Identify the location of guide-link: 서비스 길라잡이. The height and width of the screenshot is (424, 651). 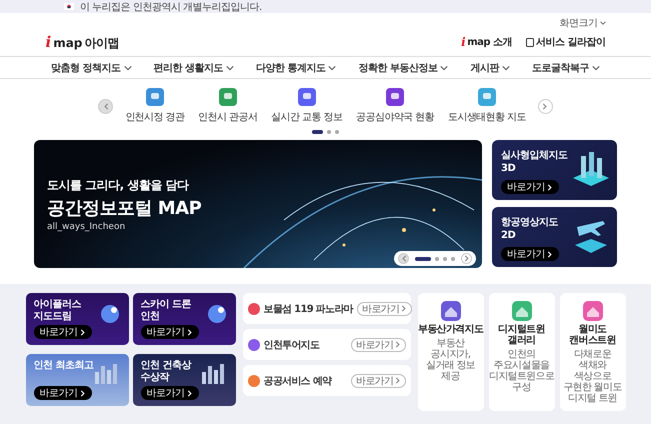
(566, 42).